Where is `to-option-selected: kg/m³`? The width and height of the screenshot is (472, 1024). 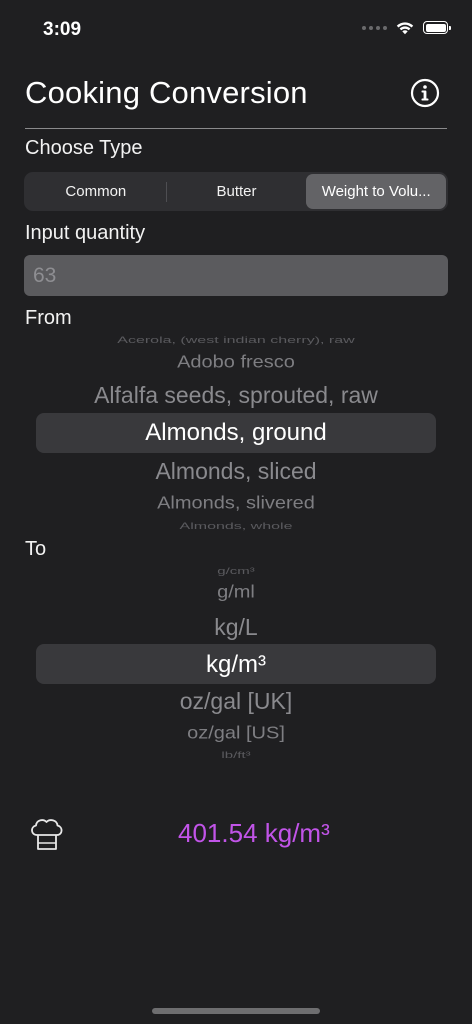
to-option-selected: kg/m³ is located at coordinates (236, 665).